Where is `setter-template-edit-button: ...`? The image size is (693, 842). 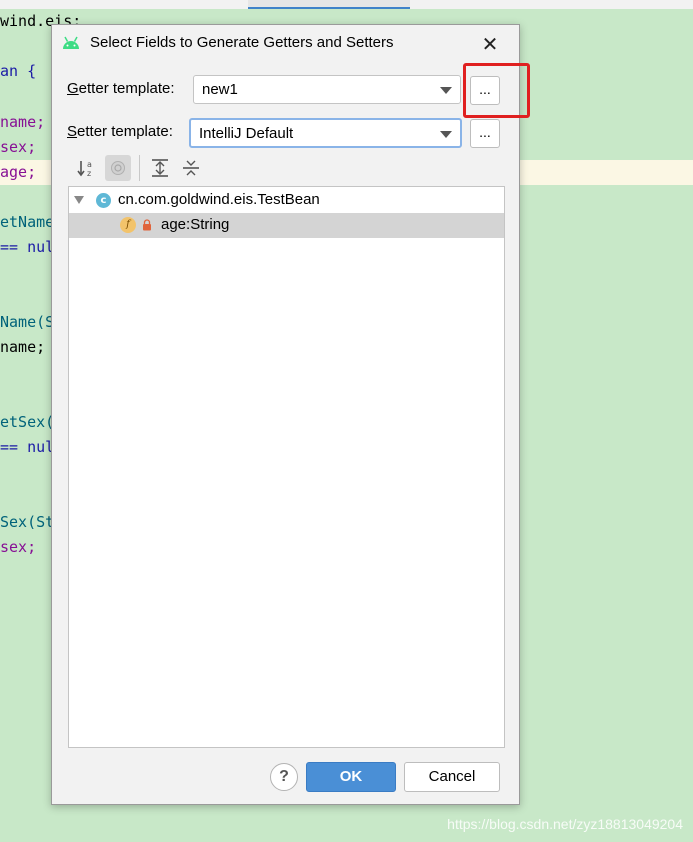 setter-template-edit-button: ... is located at coordinates (485, 133).